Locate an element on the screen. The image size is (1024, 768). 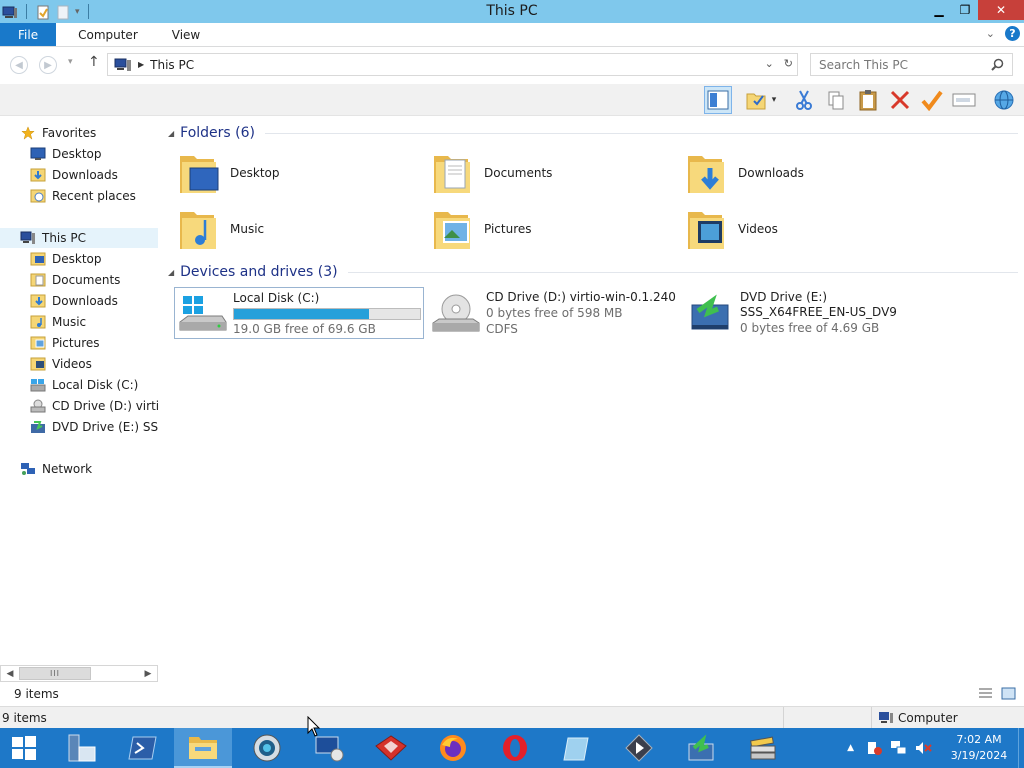
folder-item-downloads: Downloads is located at coordinates (797, 173).